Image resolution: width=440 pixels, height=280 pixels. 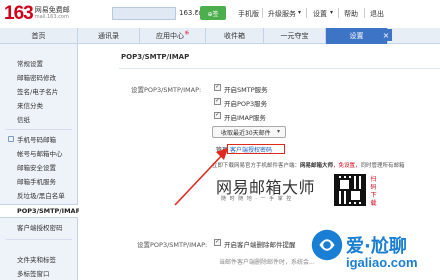 I want to click on tab-settings: 设置, so click(x=357, y=36).